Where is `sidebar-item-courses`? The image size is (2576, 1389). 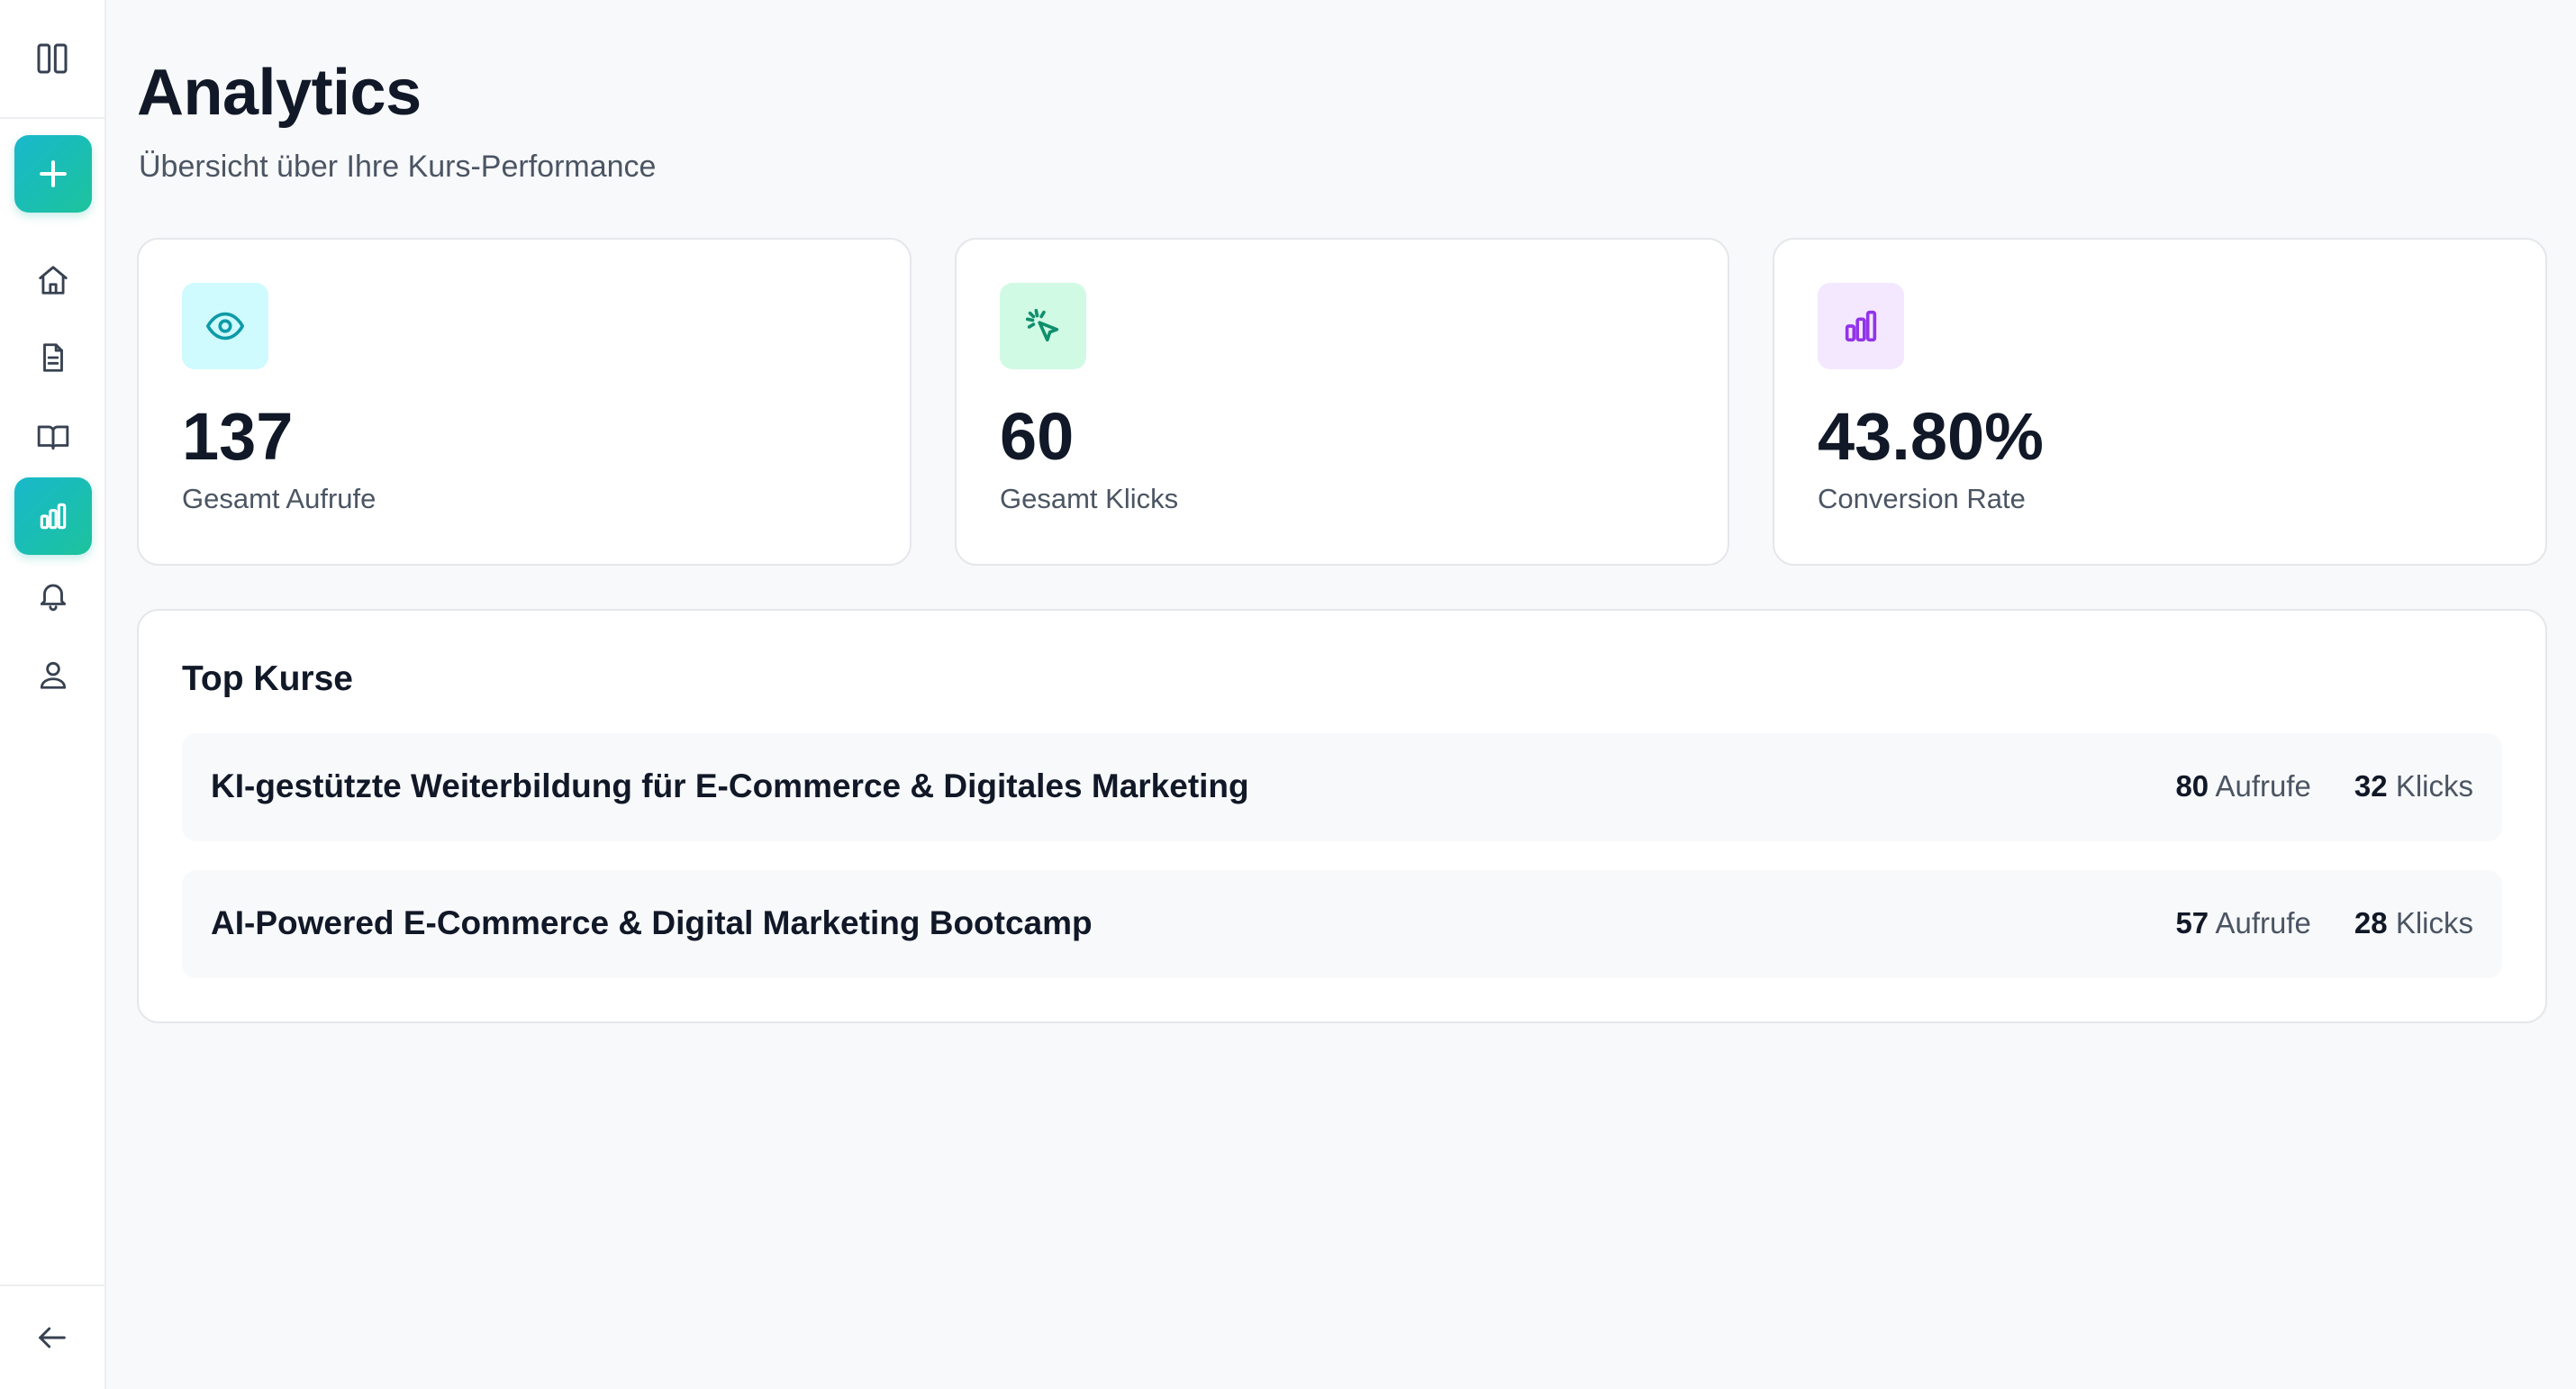
sidebar-item-courses is located at coordinates (53, 437).